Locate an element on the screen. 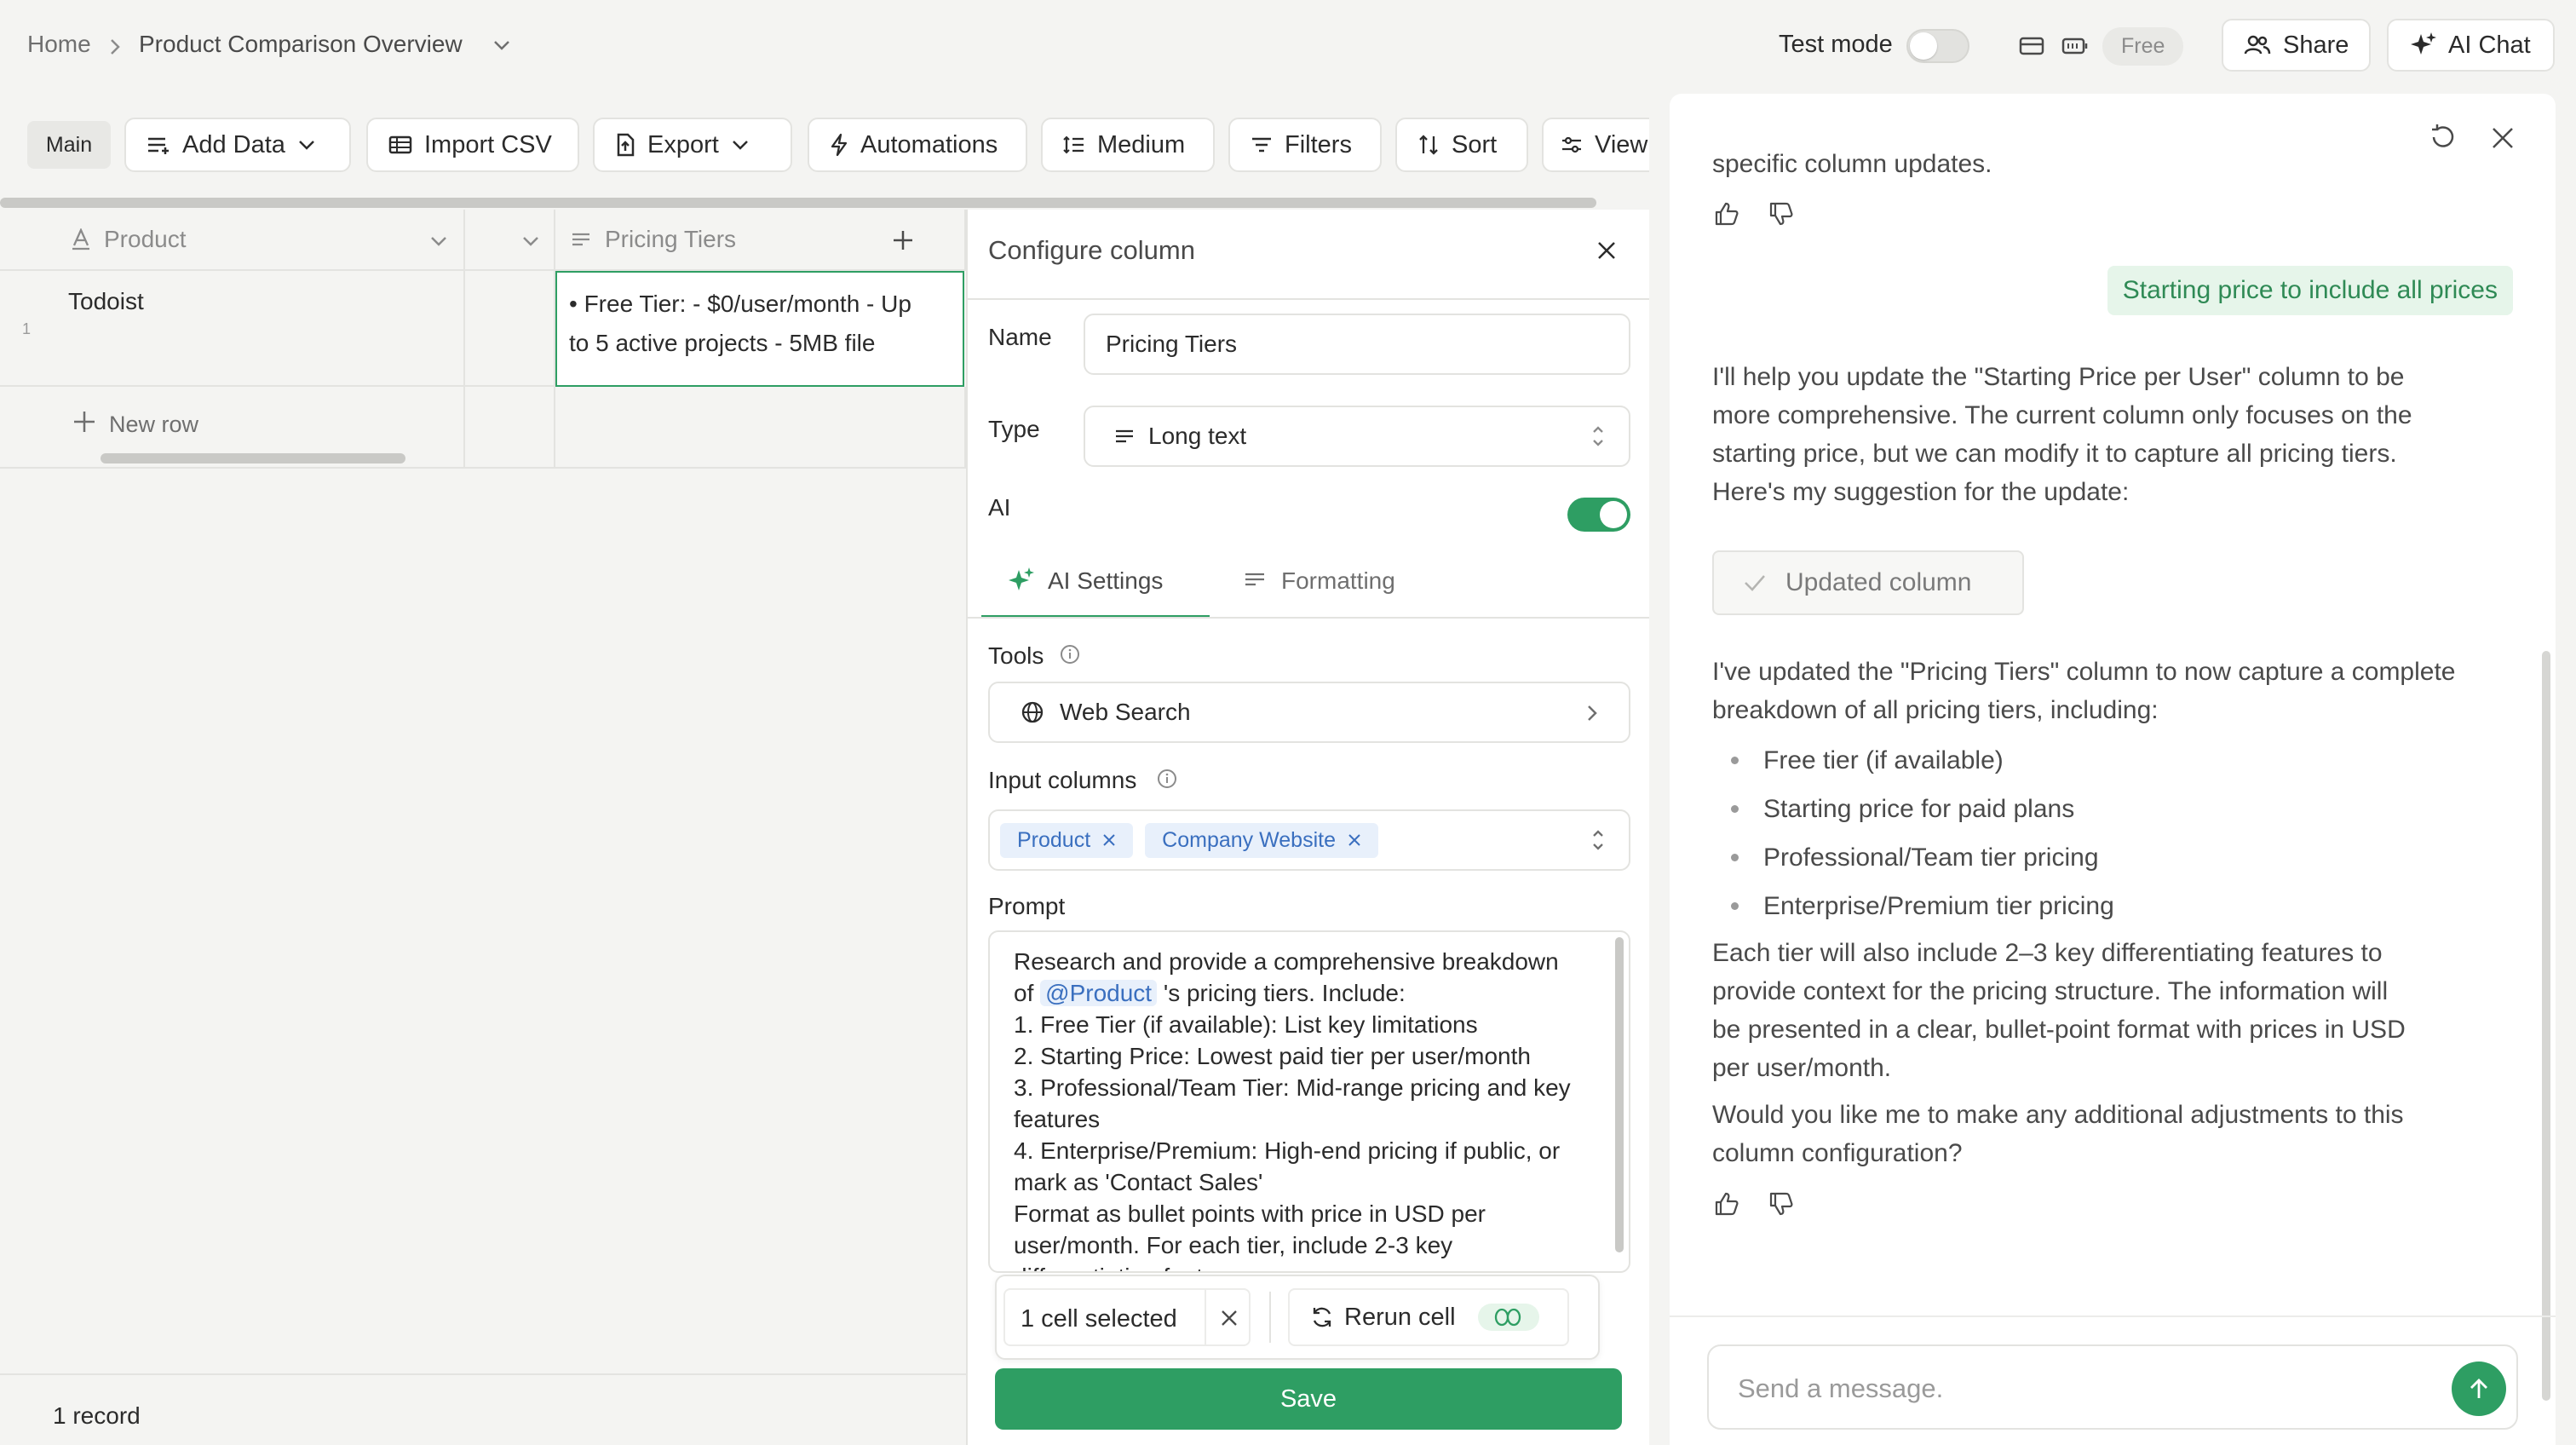 This screenshot has width=2576, height=1445. rerun-cell-button: Rerun cell is located at coordinates (1428, 1317).